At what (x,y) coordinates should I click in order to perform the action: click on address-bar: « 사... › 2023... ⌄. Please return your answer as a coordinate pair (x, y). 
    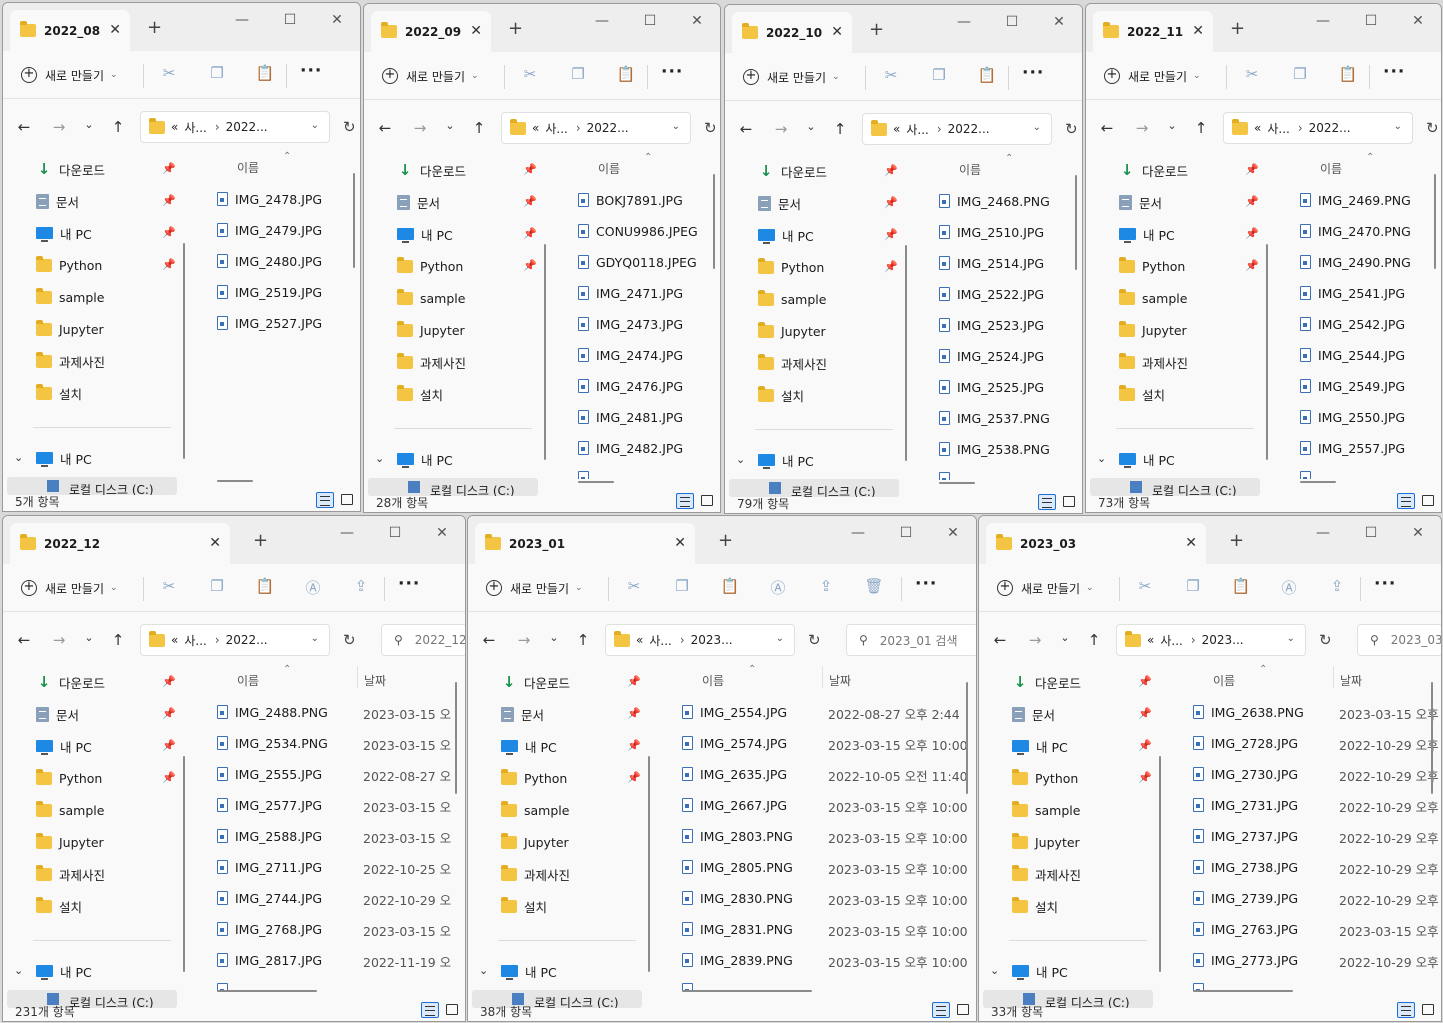
    Looking at the image, I should click on (1211, 640).